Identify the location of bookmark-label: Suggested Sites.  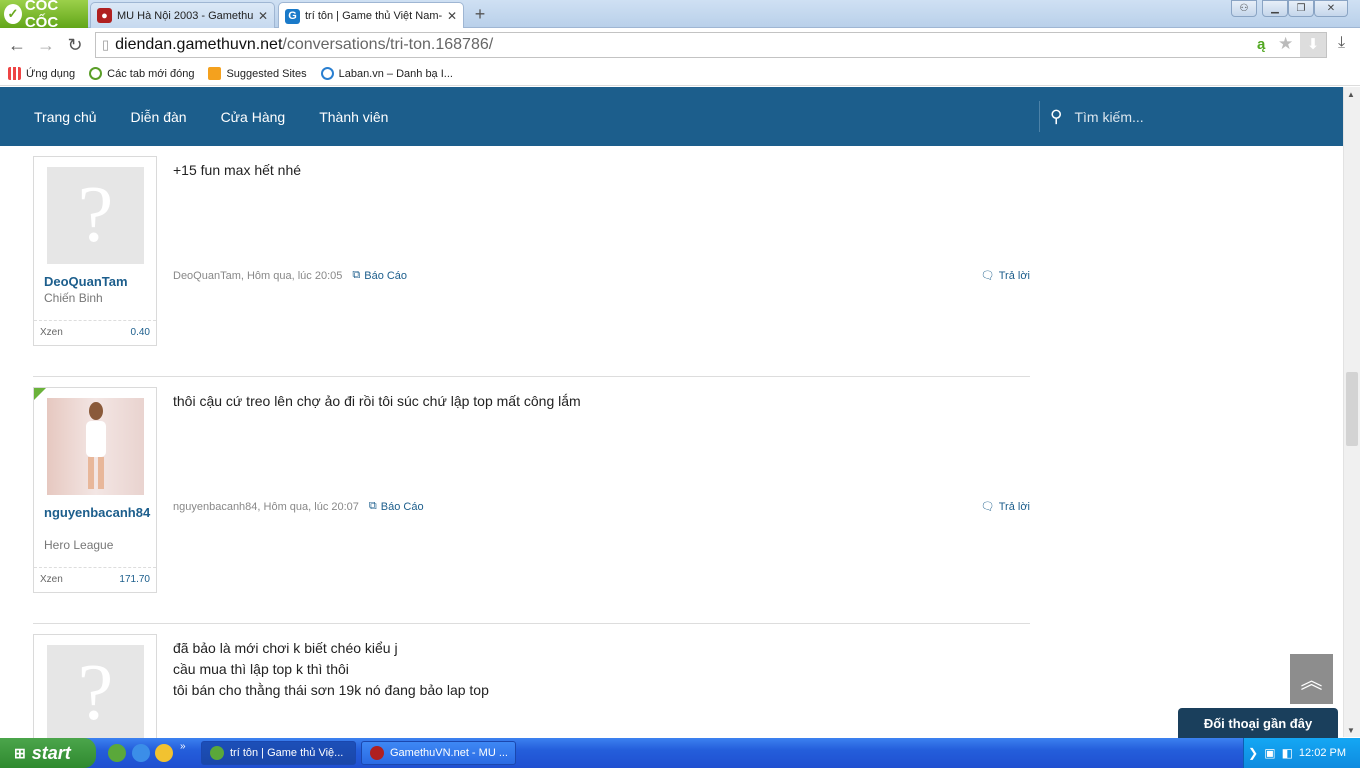
(266, 73).